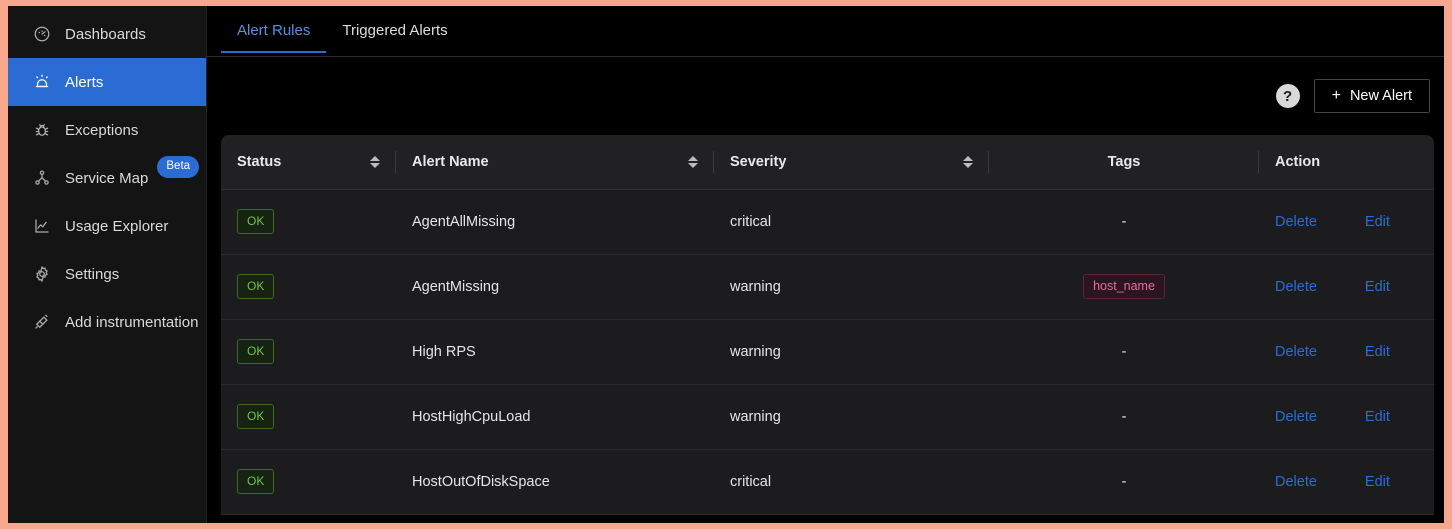  Describe the element at coordinates (132, 322) in the screenshot. I see `sidebar-item-label: Add instrumentation` at that location.